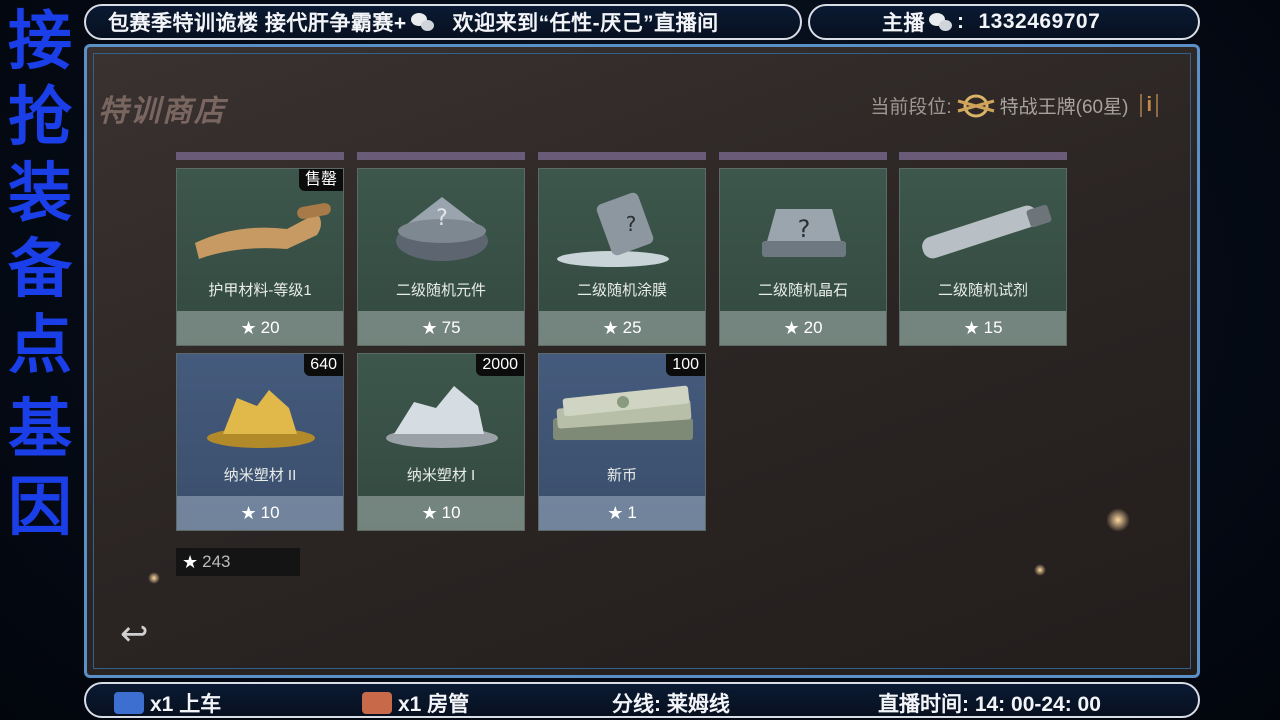 The image size is (1280, 720). What do you see at coordinates (982, 290) in the screenshot?
I see `item-name: 二级随机试剂` at bounding box center [982, 290].